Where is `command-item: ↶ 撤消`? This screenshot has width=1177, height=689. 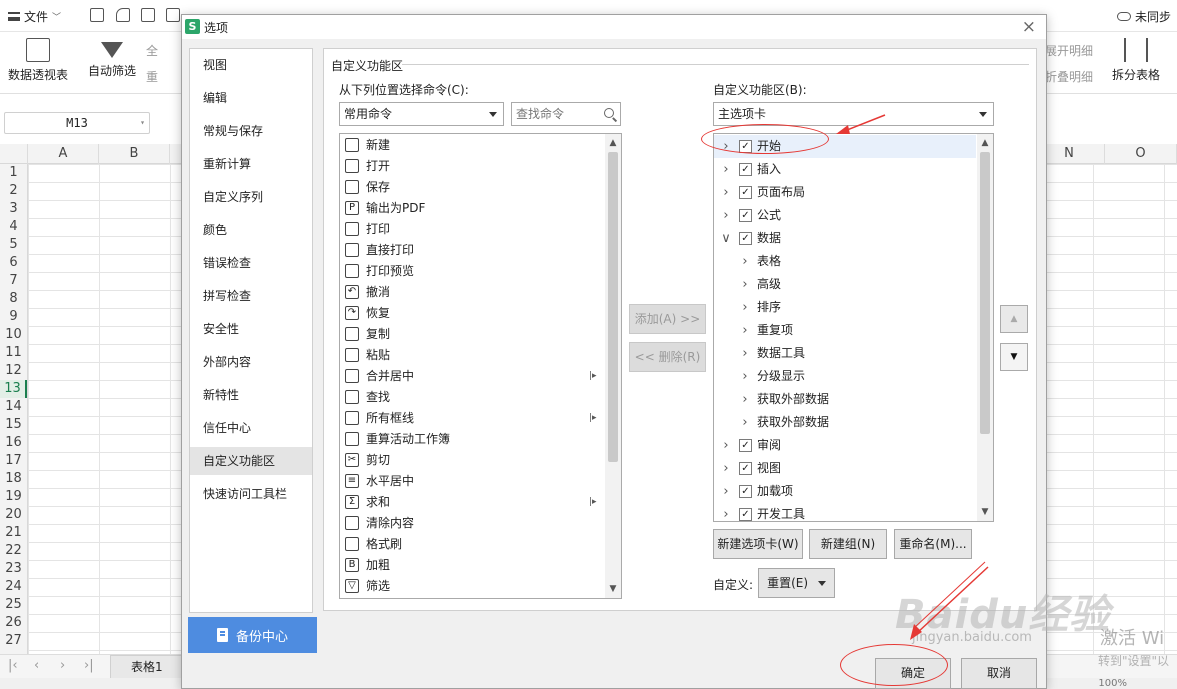
command-item: ↶ 撤消 is located at coordinates (472, 292).